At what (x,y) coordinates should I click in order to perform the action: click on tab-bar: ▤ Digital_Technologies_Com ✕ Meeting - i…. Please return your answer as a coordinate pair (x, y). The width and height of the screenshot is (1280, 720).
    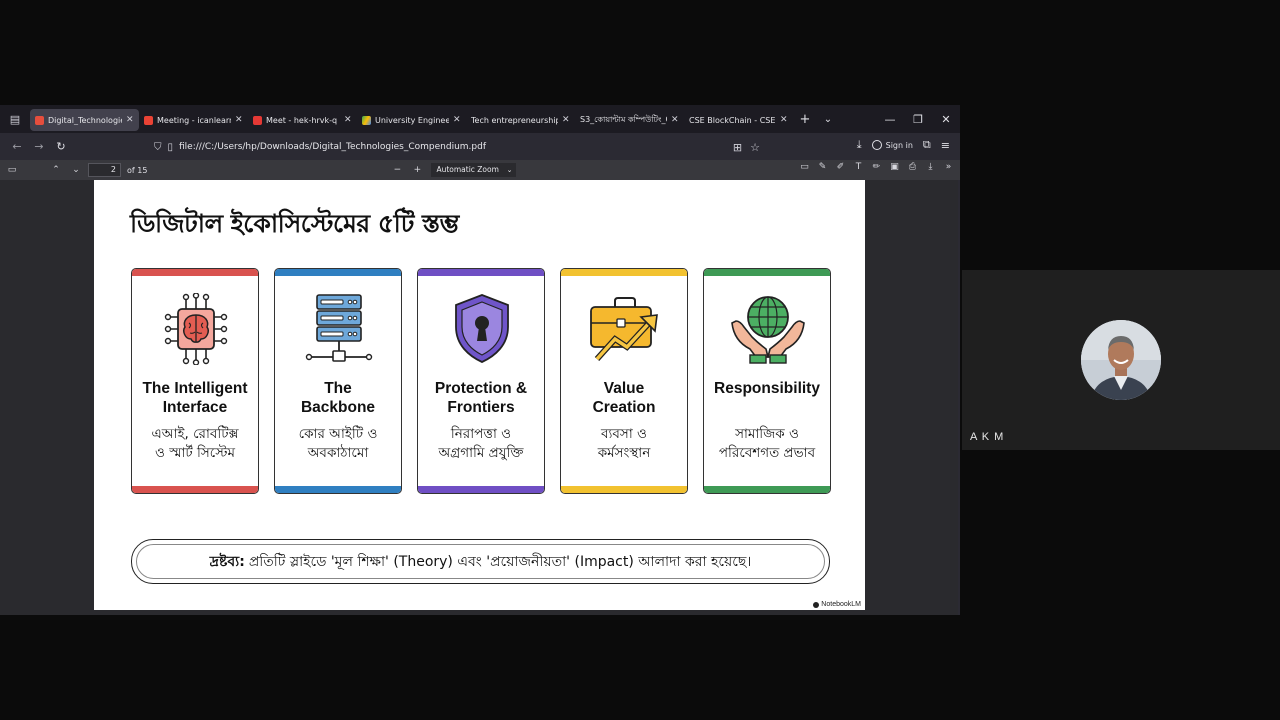
    Looking at the image, I should click on (480, 119).